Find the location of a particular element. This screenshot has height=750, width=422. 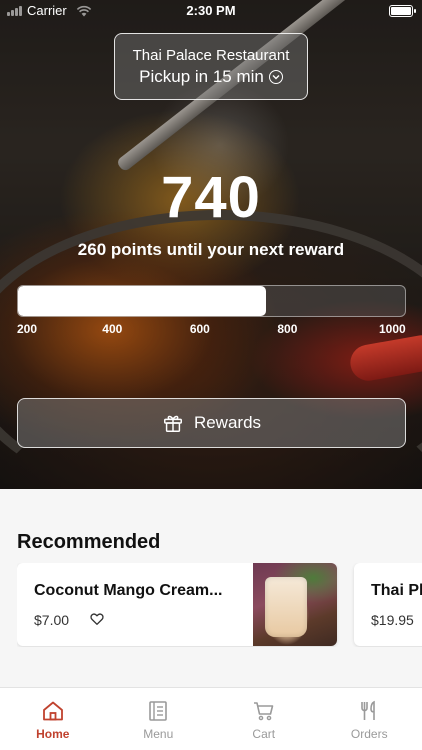

points-progress-fill is located at coordinates (142, 301).